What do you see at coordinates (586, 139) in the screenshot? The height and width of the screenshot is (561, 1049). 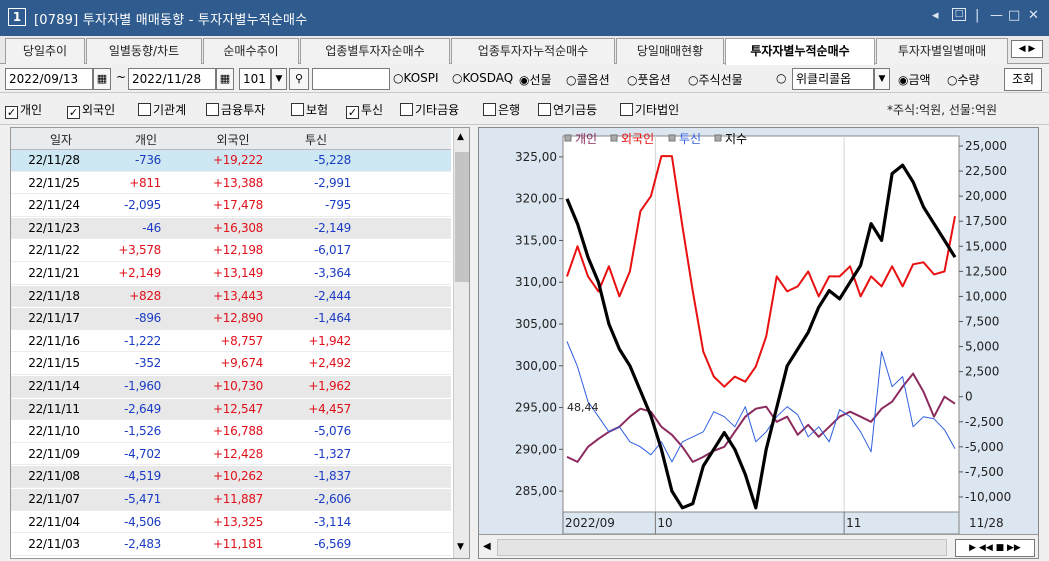 I see `legend-label: 개인` at bounding box center [586, 139].